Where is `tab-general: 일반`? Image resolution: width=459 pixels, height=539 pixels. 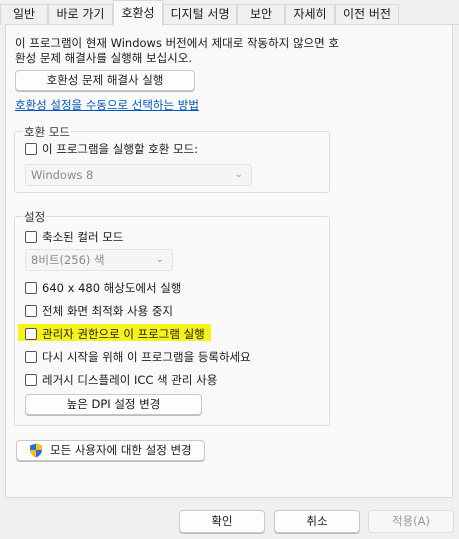 tab-general: 일반 is located at coordinates (24, 14).